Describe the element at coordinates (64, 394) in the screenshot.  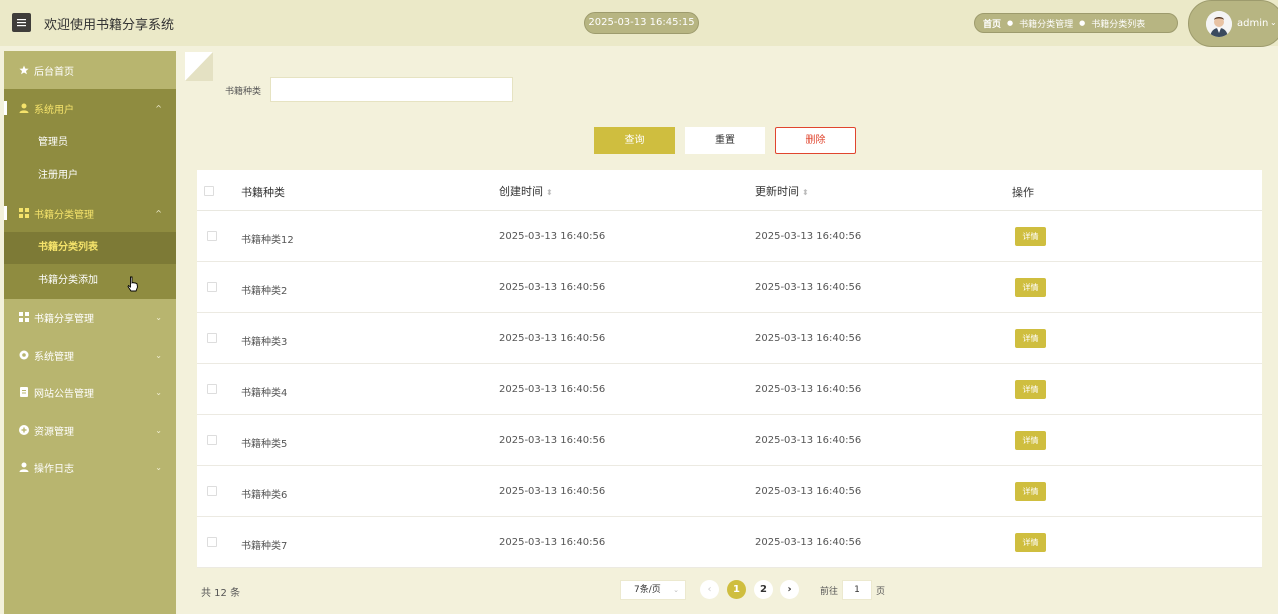
I see `sidebar-item-label: 网站公告管理` at that location.